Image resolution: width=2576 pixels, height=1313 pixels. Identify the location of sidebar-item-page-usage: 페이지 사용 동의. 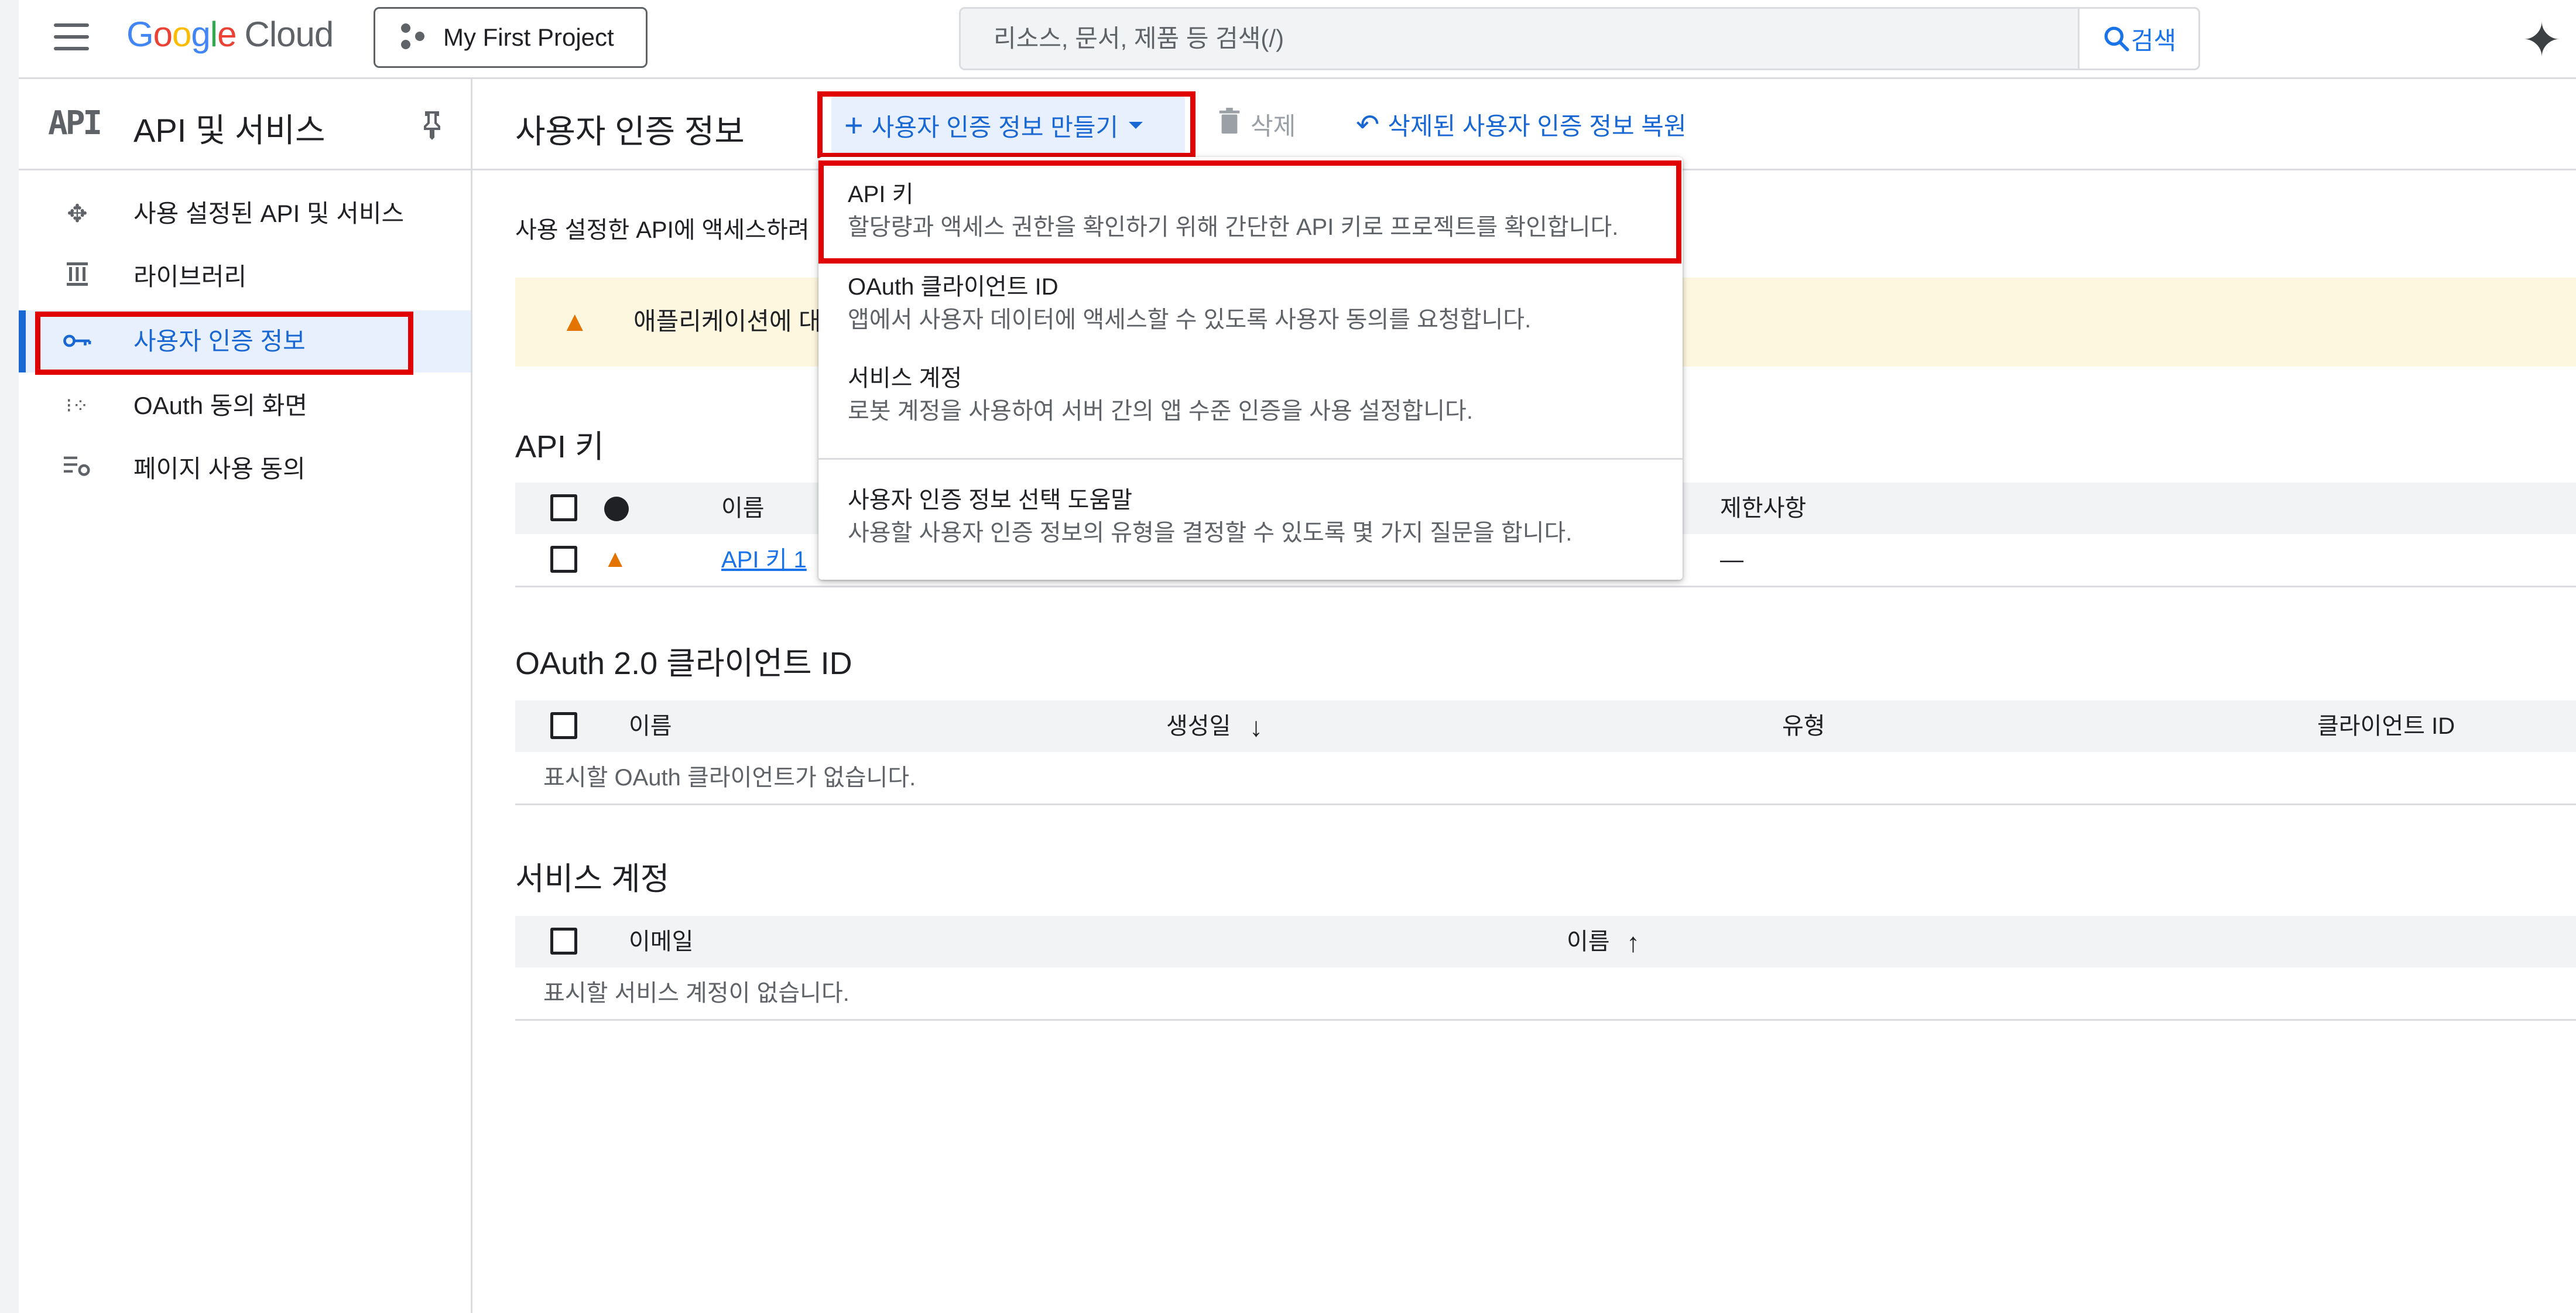
(245, 469).